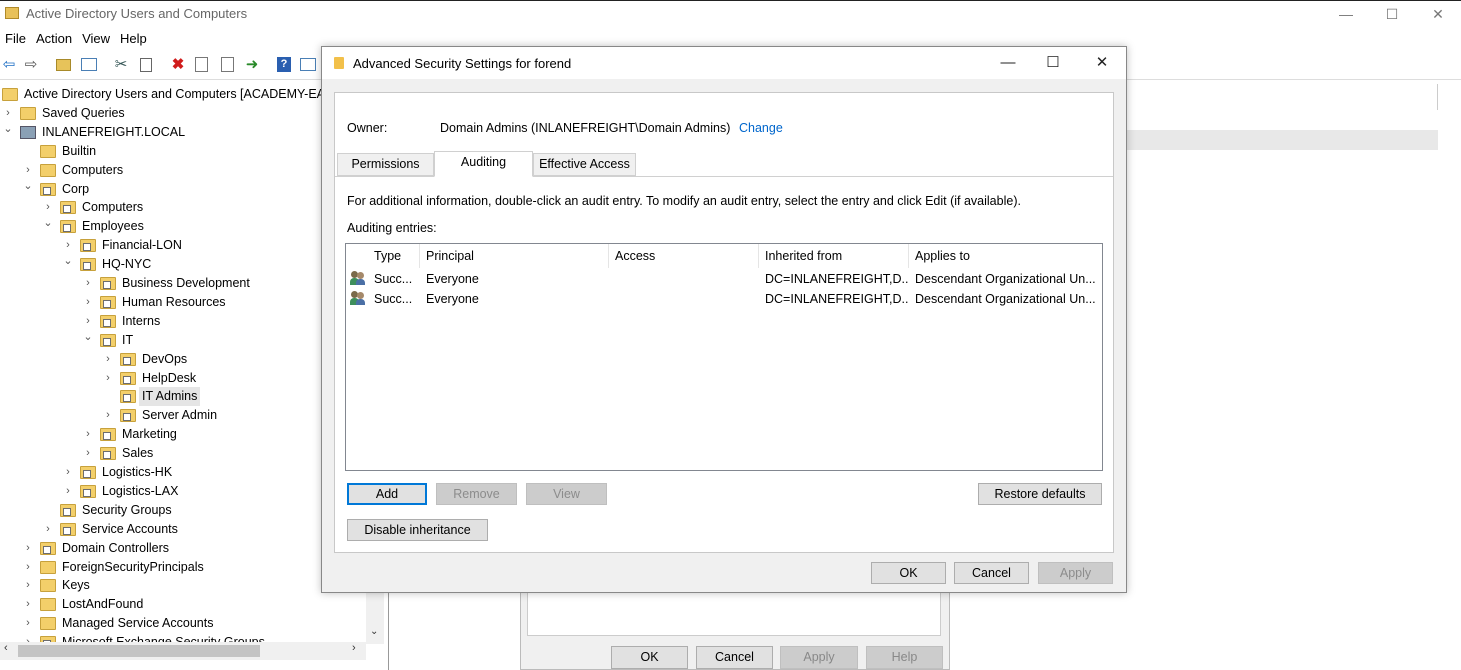  What do you see at coordinates (133, 37) in the screenshot?
I see `menu-help: Help` at bounding box center [133, 37].